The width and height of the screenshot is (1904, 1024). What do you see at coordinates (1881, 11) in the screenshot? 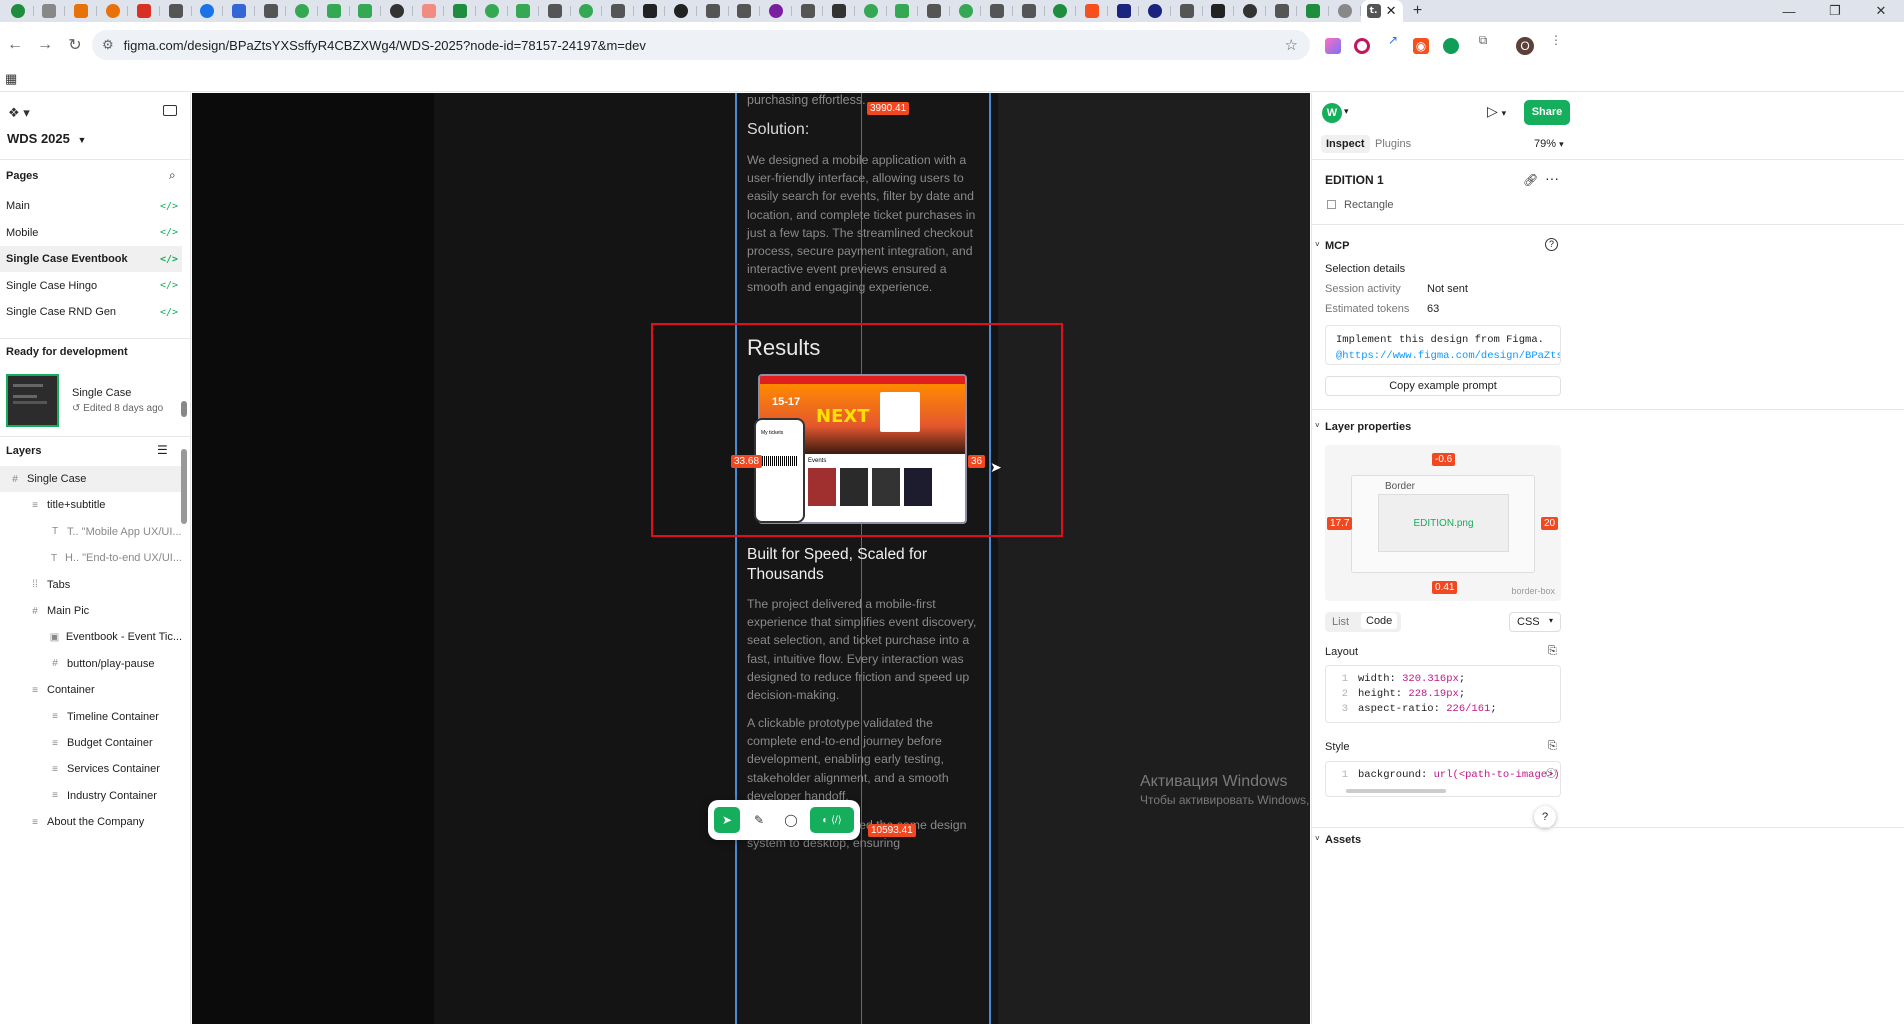
I see `close-window-icon: ✕` at bounding box center [1881, 11].